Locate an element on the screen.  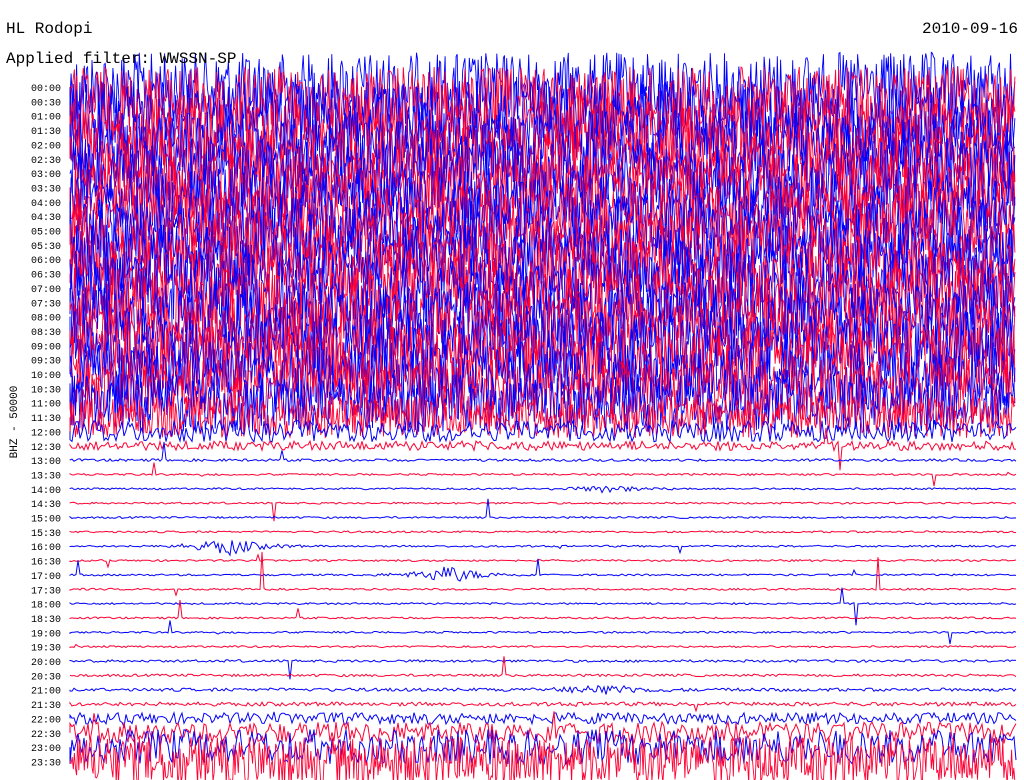
time-tick-label: 22:30 is located at coordinates (46, 735).